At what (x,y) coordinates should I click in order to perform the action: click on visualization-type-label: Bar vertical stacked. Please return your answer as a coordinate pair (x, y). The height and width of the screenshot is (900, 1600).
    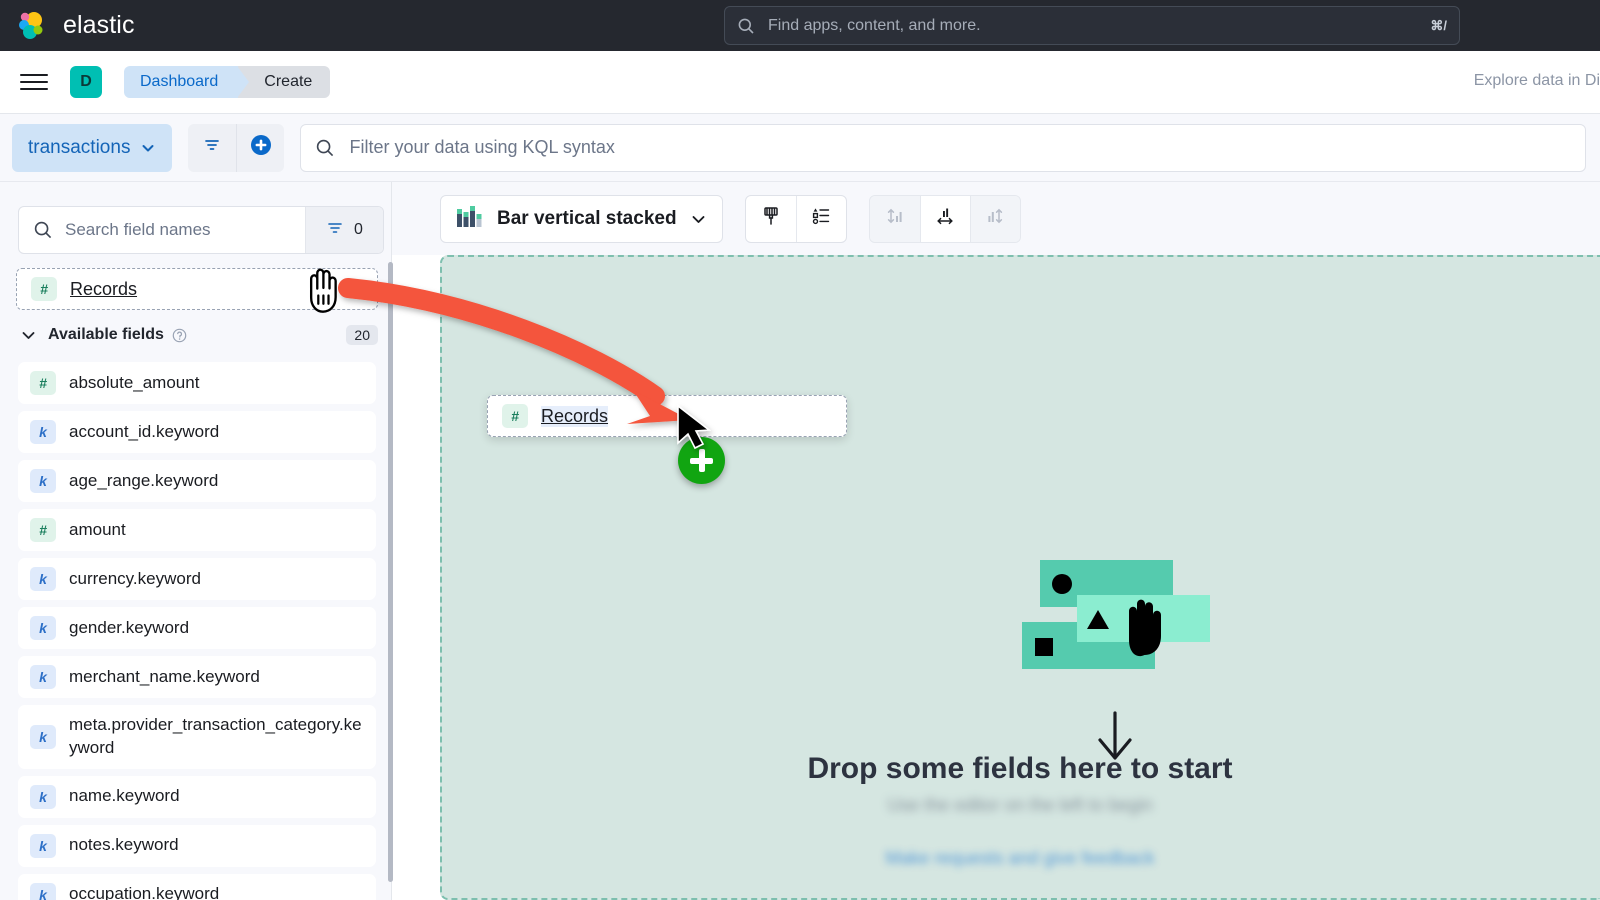
    Looking at the image, I should click on (587, 218).